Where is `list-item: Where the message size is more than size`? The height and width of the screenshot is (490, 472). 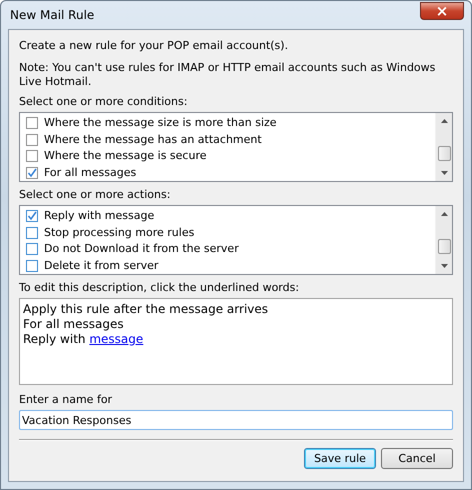 list-item: Where the message size is more than size is located at coordinates (160, 123).